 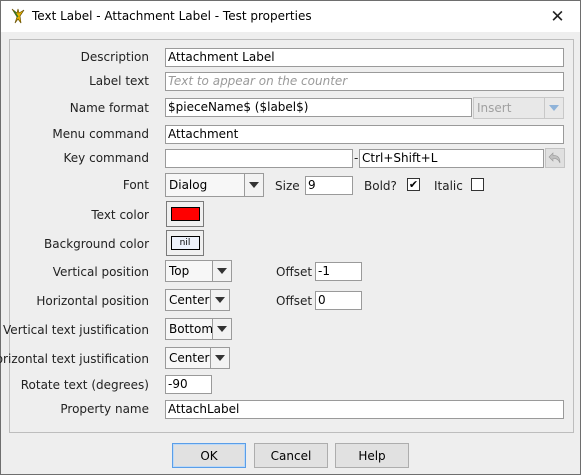 I want to click on horizontal-justification-value: Center, so click(x=188, y=358).